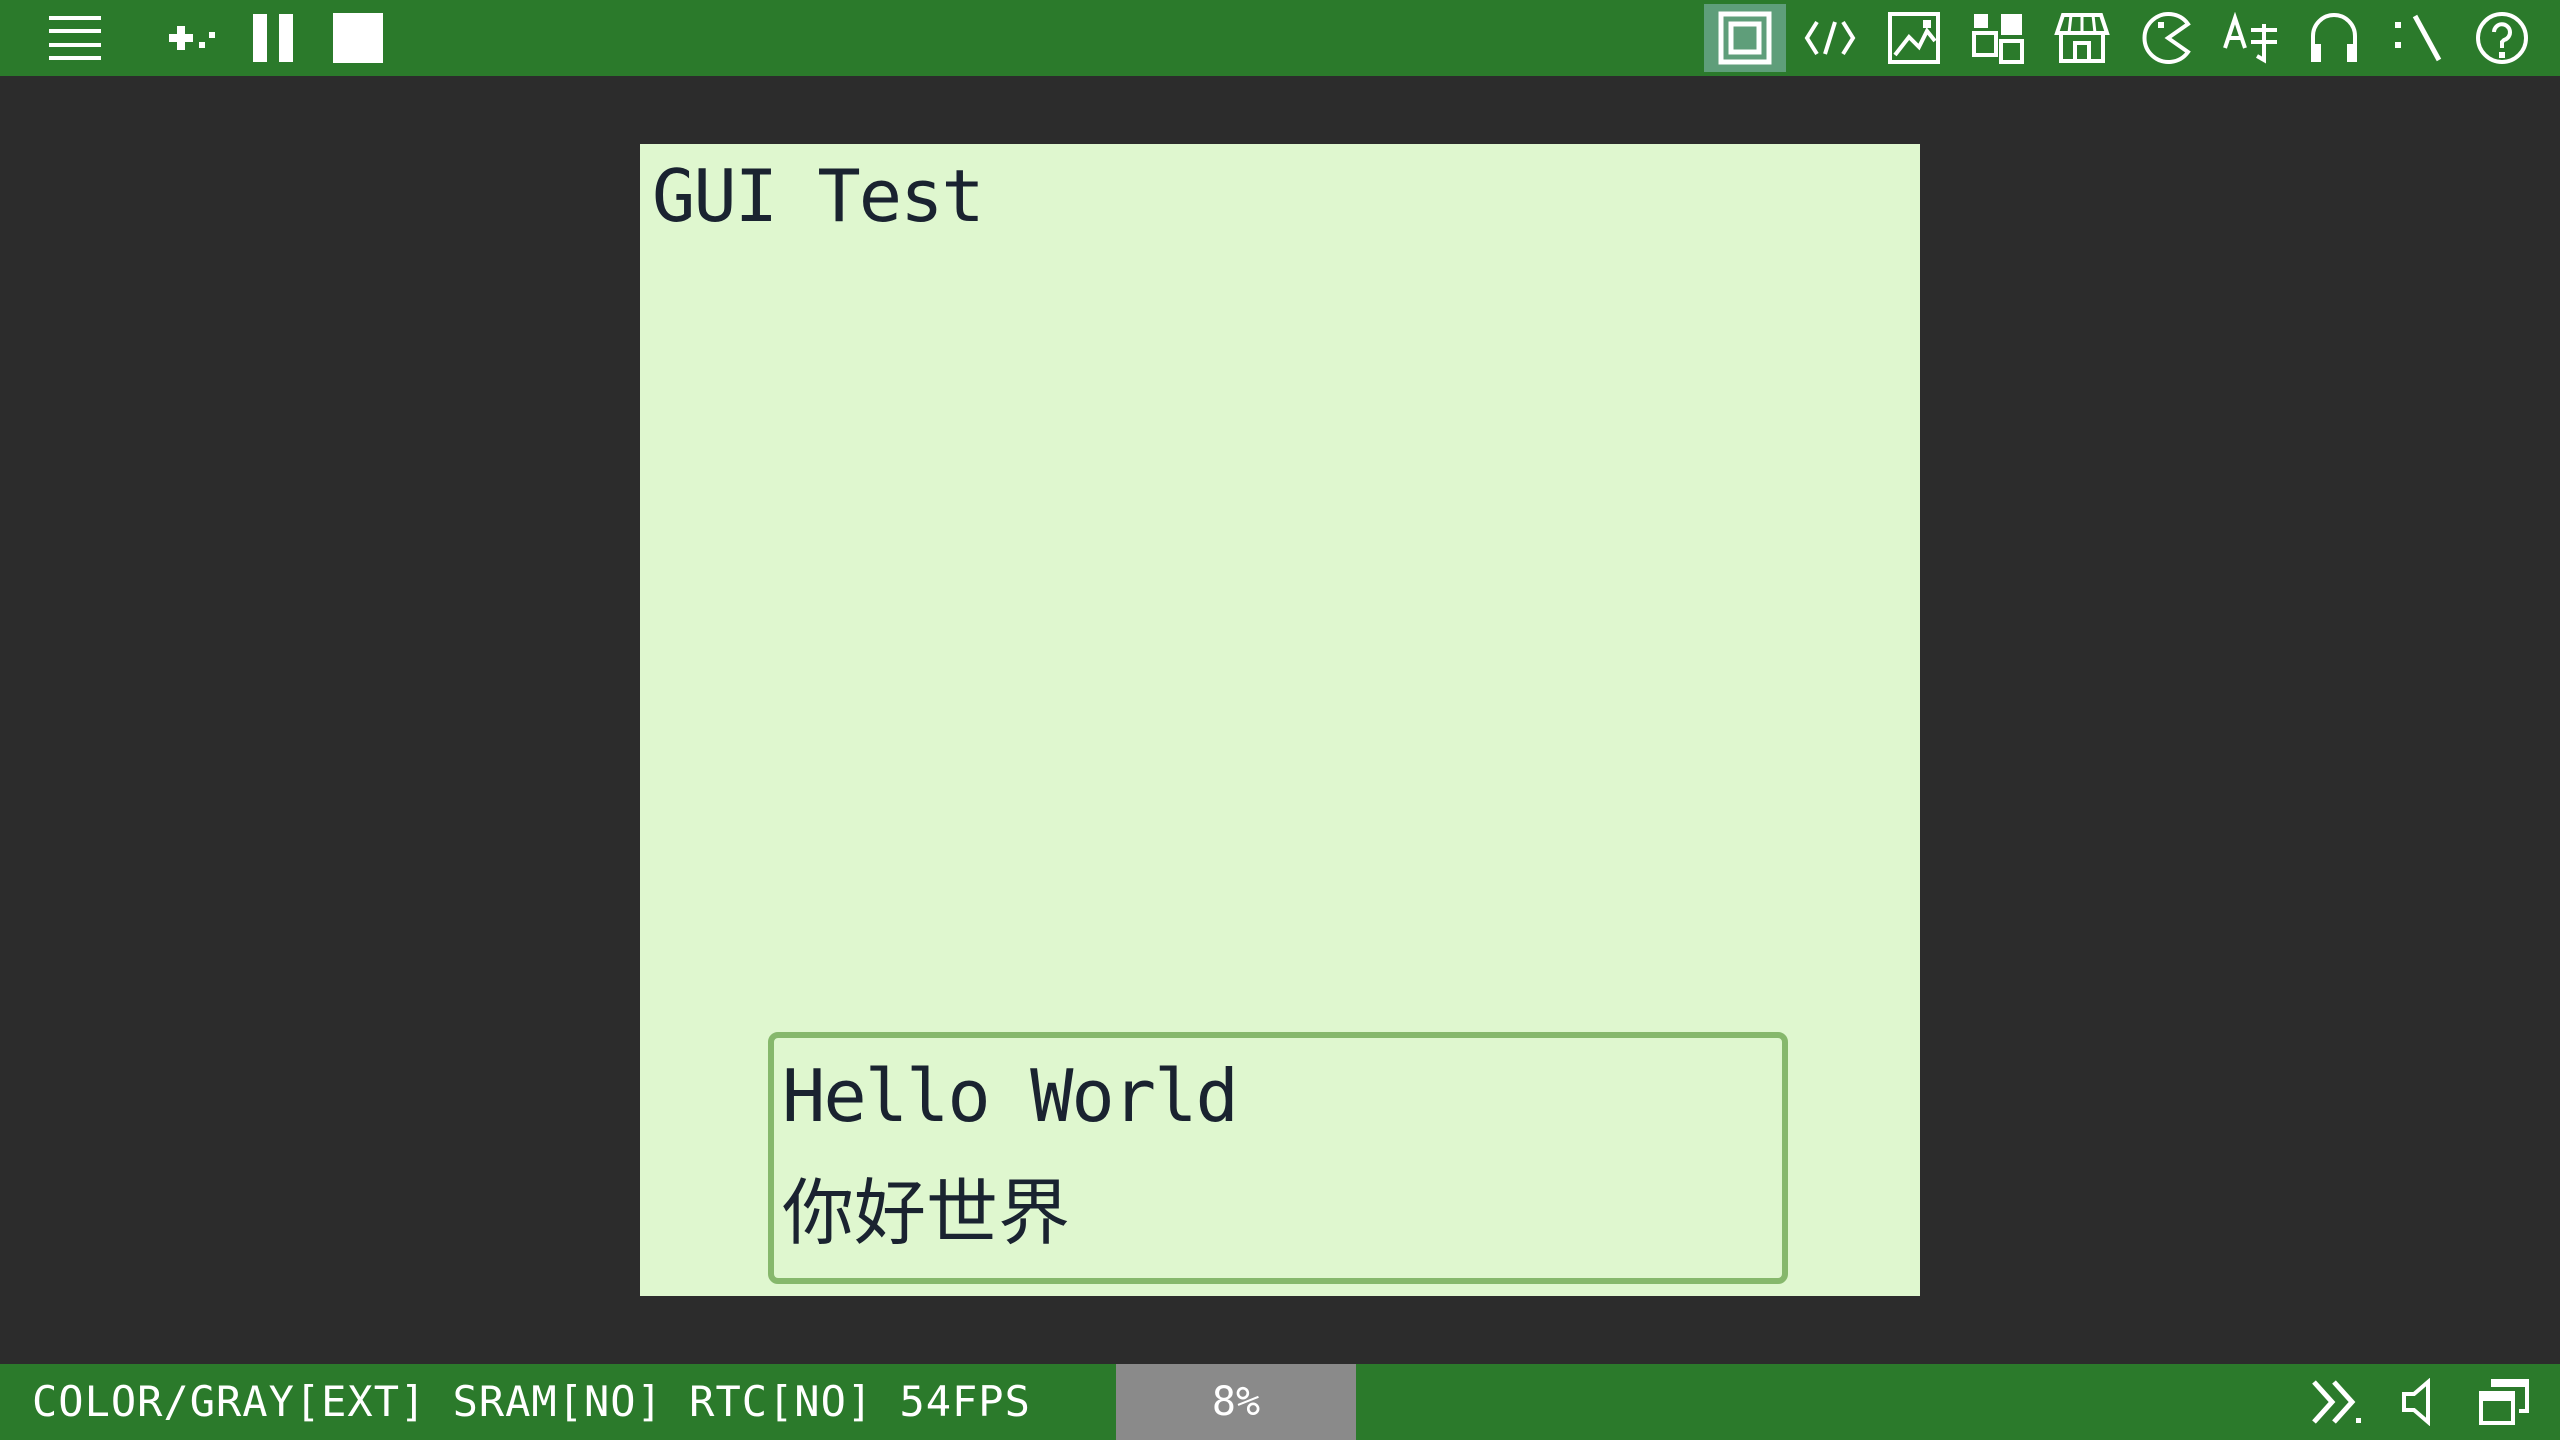 This screenshot has height=1440, width=2560. I want to click on volume-button, so click(2420, 1402).